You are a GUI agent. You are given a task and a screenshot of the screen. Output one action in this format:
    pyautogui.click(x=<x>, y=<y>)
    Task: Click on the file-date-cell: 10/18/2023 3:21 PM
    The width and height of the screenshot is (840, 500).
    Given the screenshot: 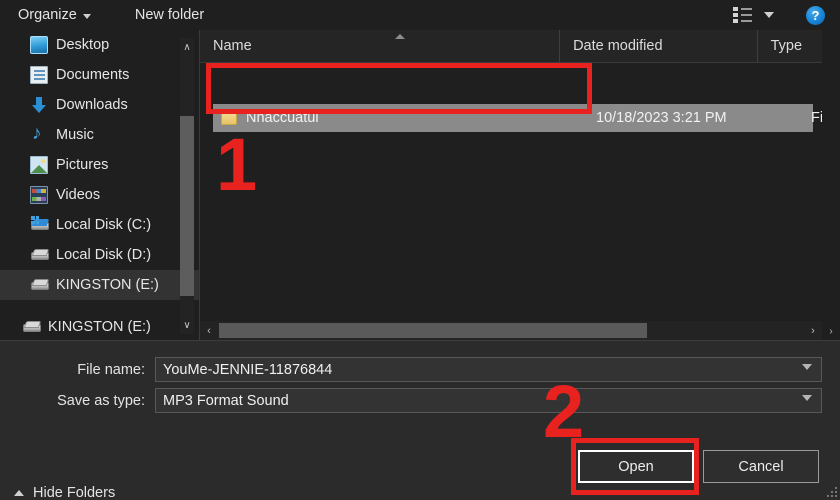 What is the action you would take?
    pyautogui.click(x=661, y=118)
    